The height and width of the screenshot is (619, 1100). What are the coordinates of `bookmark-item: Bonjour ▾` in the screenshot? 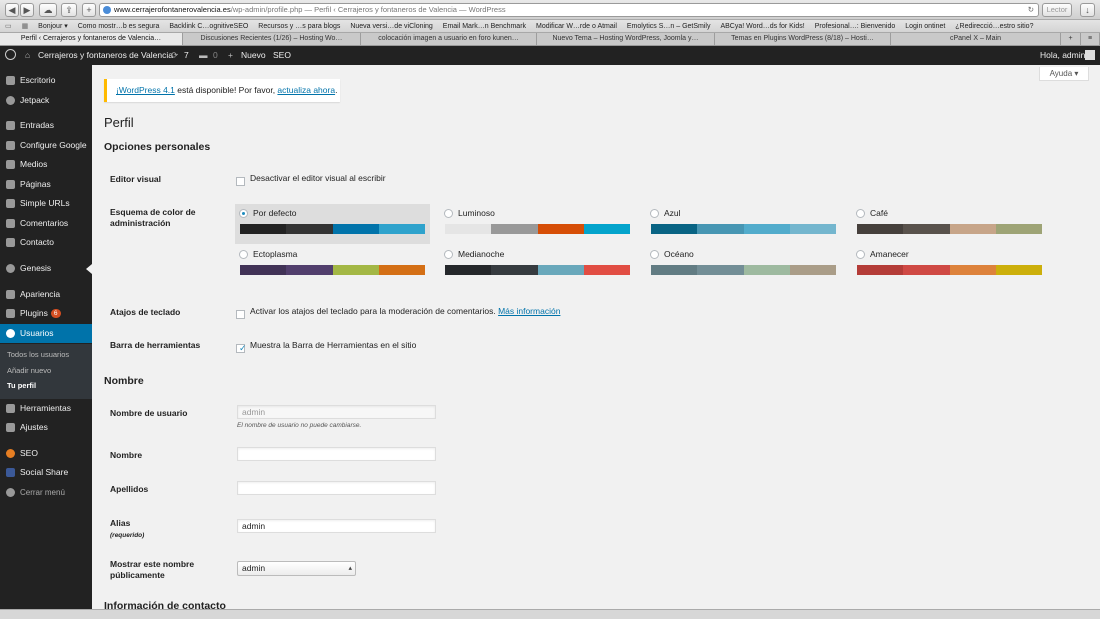 It's located at (53, 26).